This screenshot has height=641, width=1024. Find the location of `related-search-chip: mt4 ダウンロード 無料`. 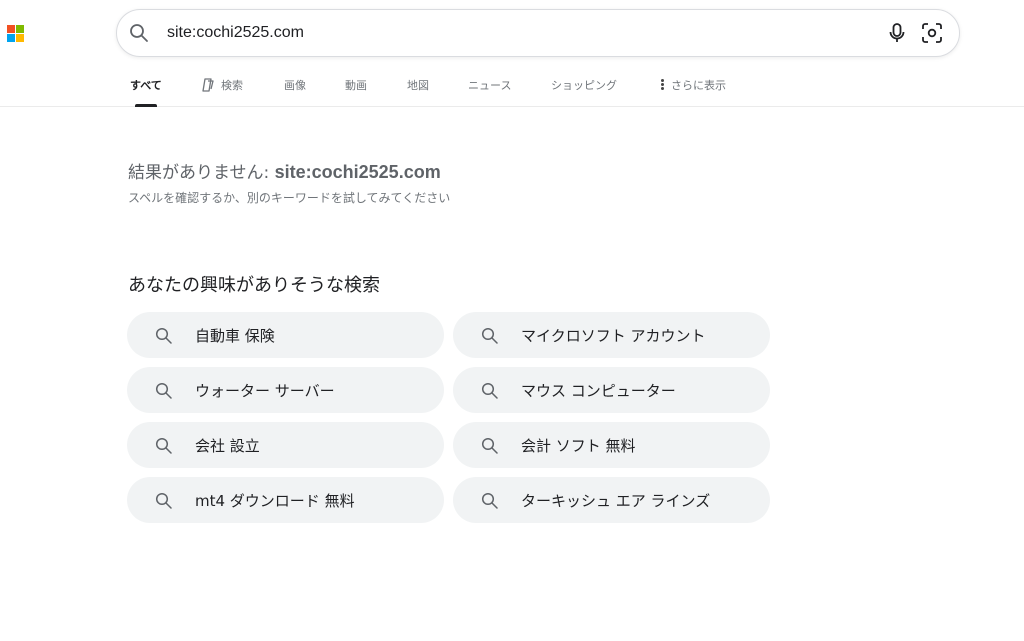

related-search-chip: mt4 ダウンロード 無料 is located at coordinates (285, 500).